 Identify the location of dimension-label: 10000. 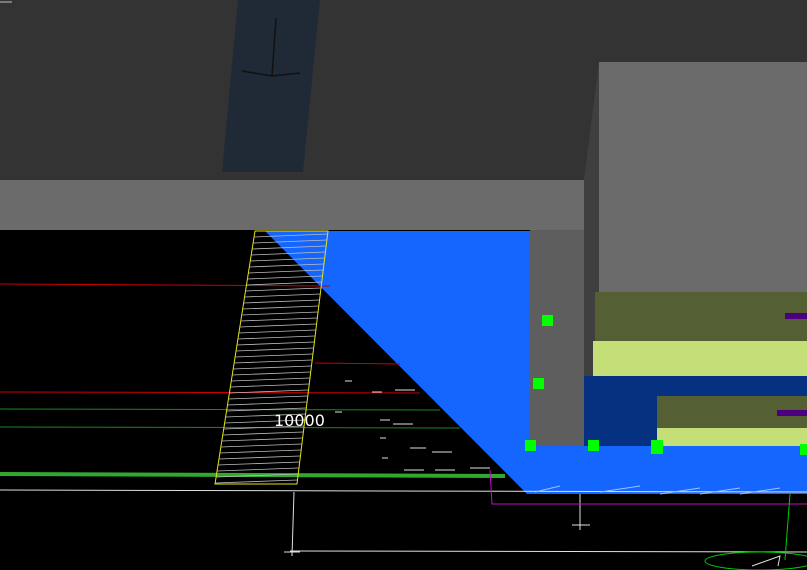
(299, 420).